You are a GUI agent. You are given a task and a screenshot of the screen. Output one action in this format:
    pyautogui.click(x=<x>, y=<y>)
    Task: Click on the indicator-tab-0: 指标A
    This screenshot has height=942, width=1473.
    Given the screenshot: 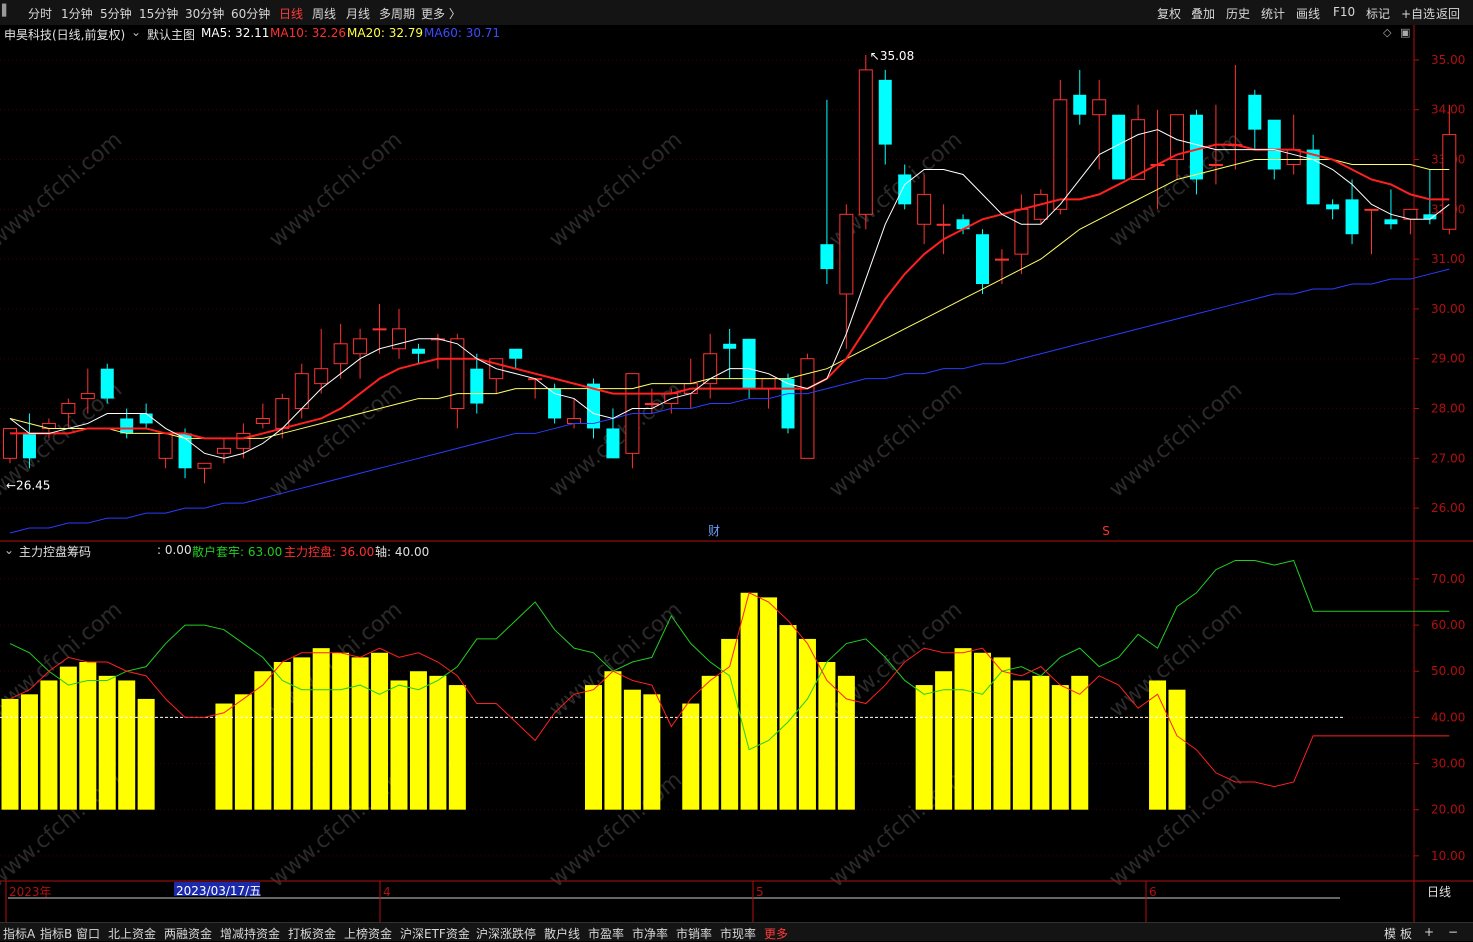 What is the action you would take?
    pyautogui.click(x=19, y=933)
    